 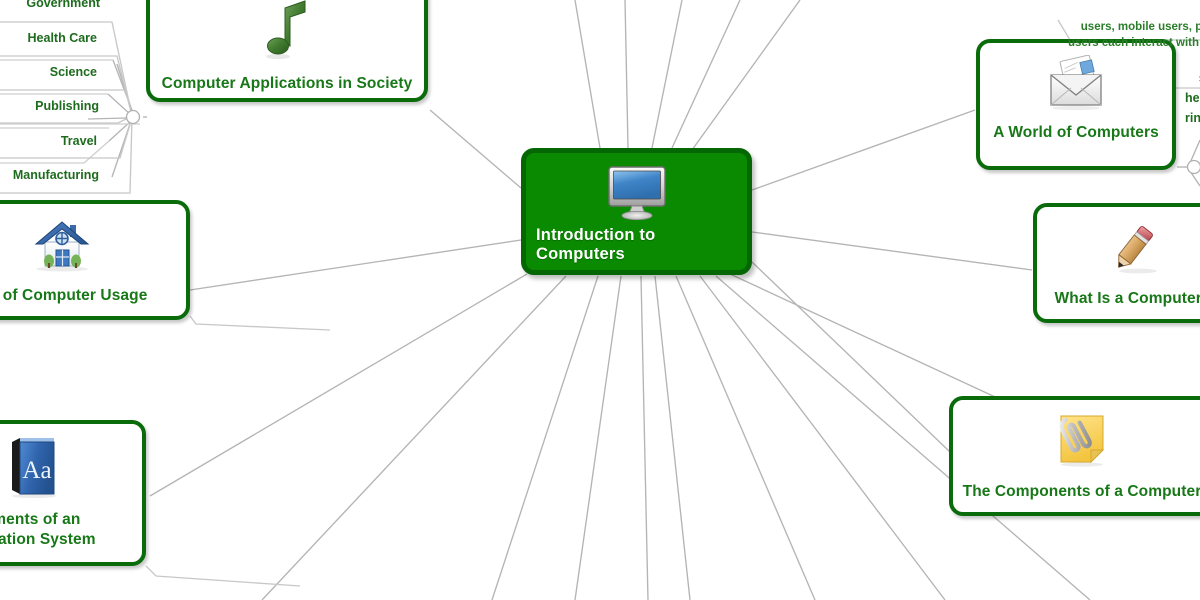 What do you see at coordinates (75, 295) in the screenshot?
I see `node-label: les of Computer Usage` at bounding box center [75, 295].